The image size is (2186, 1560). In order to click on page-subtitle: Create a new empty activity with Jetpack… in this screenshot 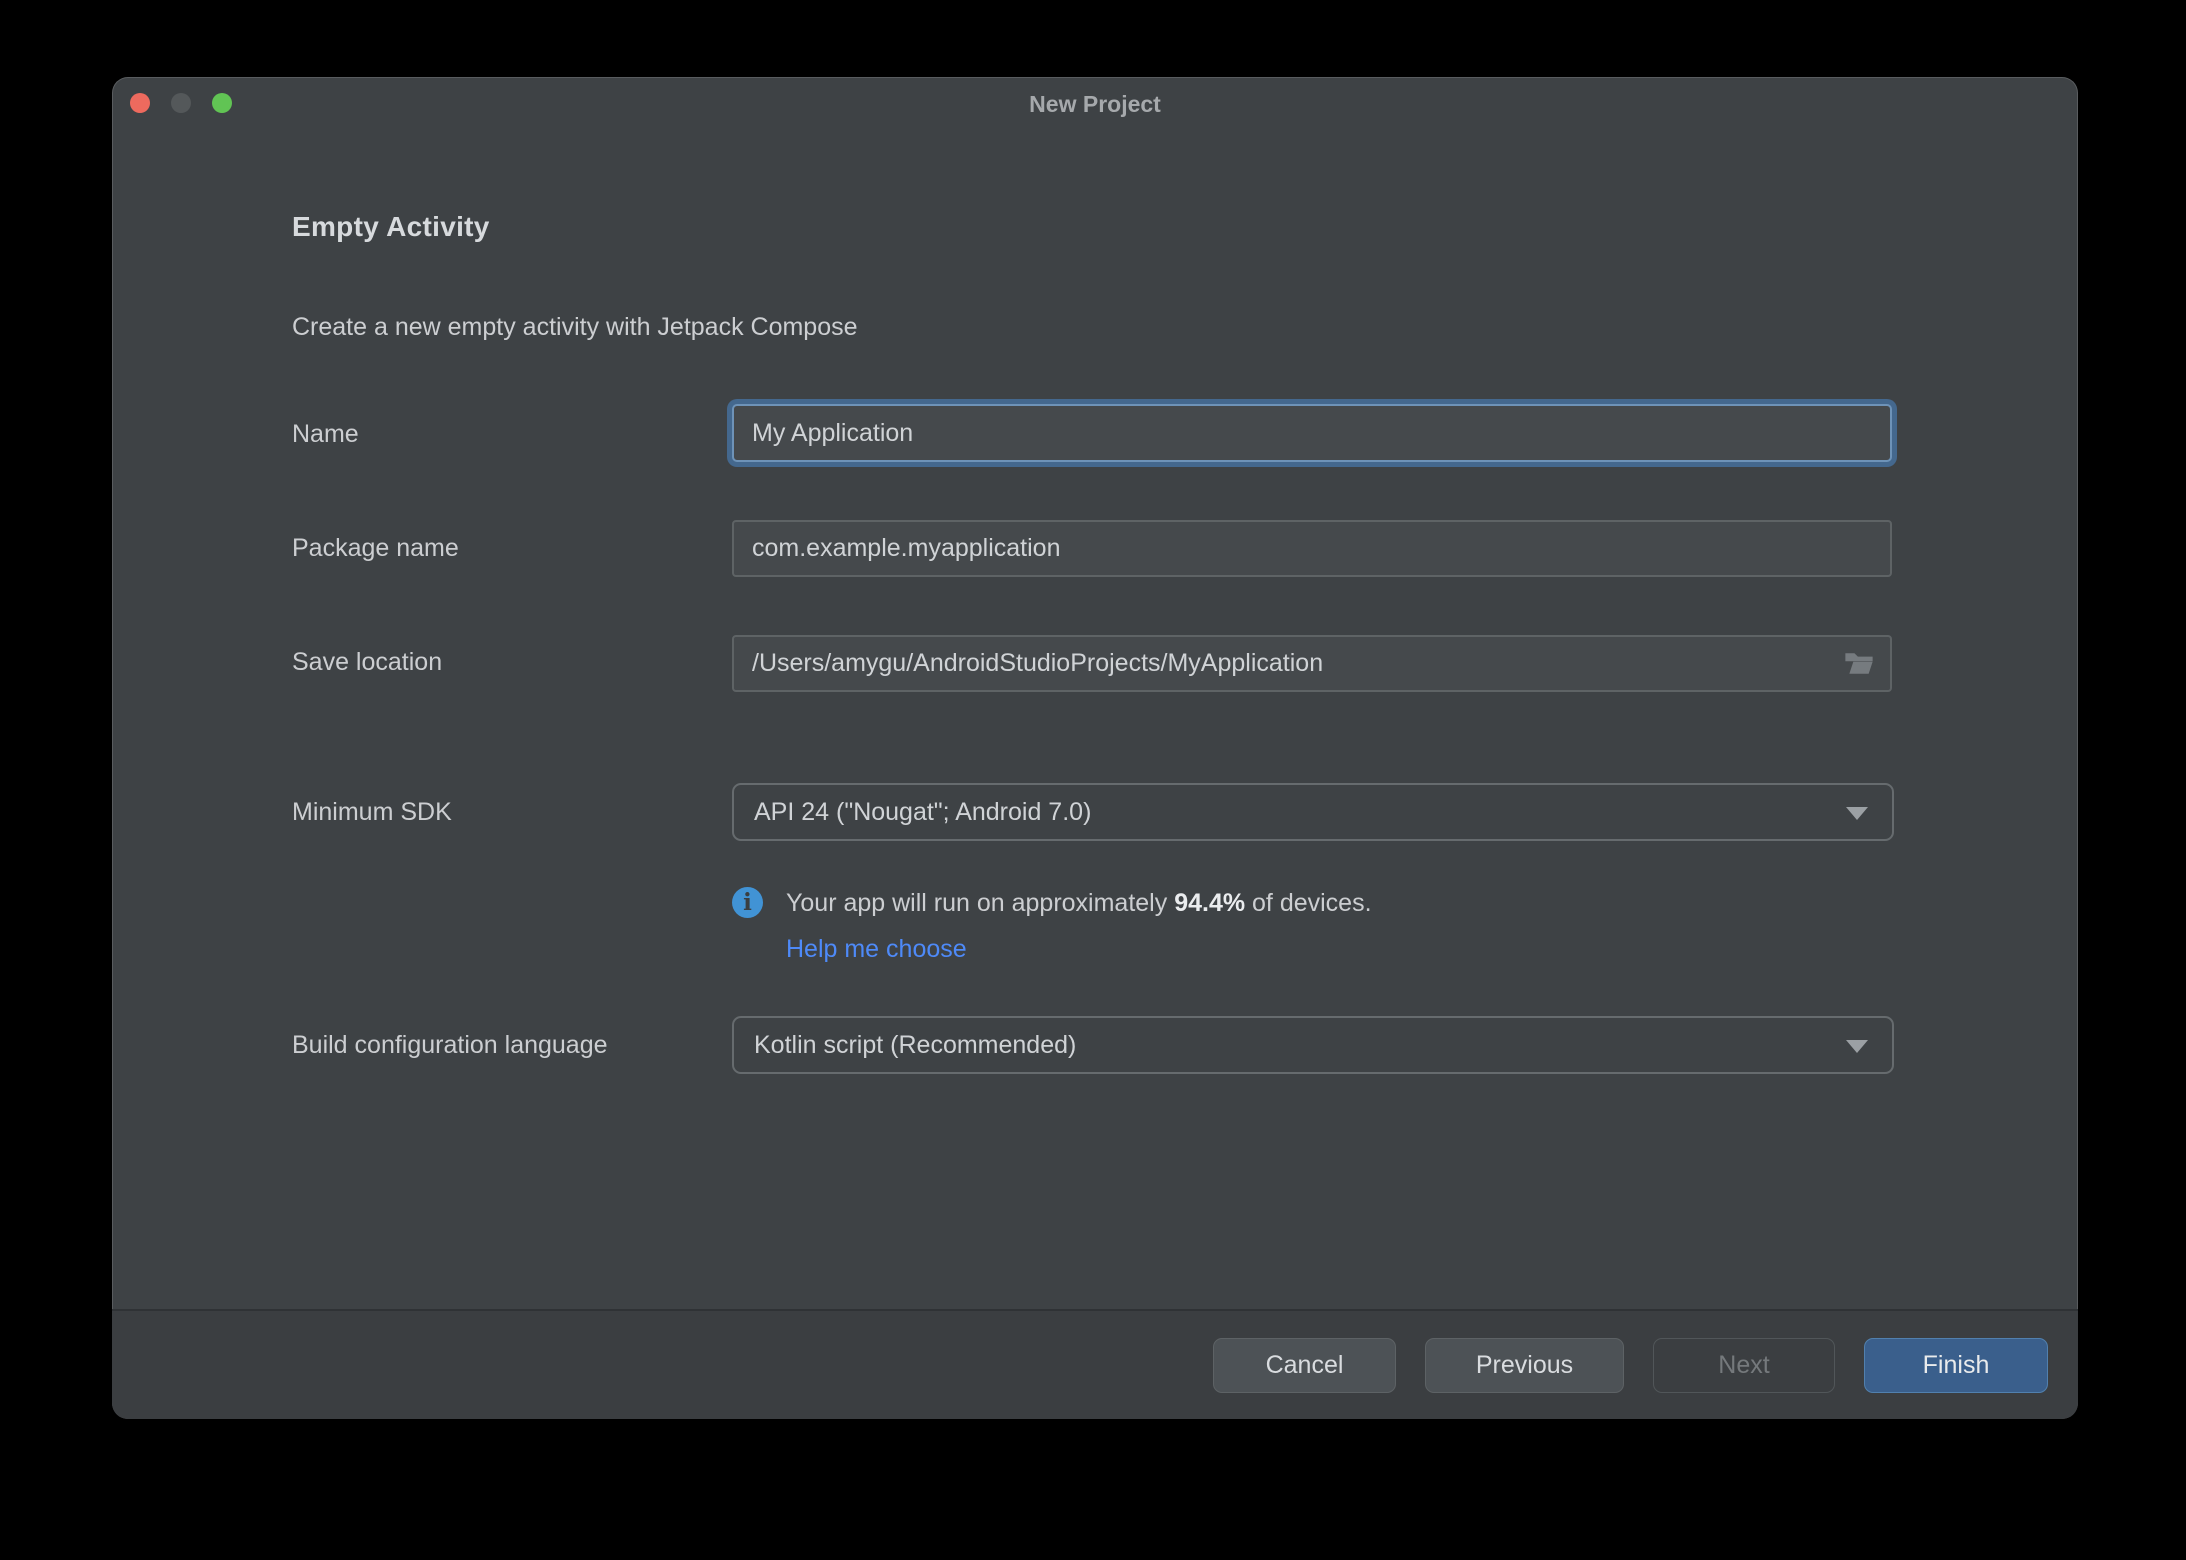, I will do `click(575, 327)`.